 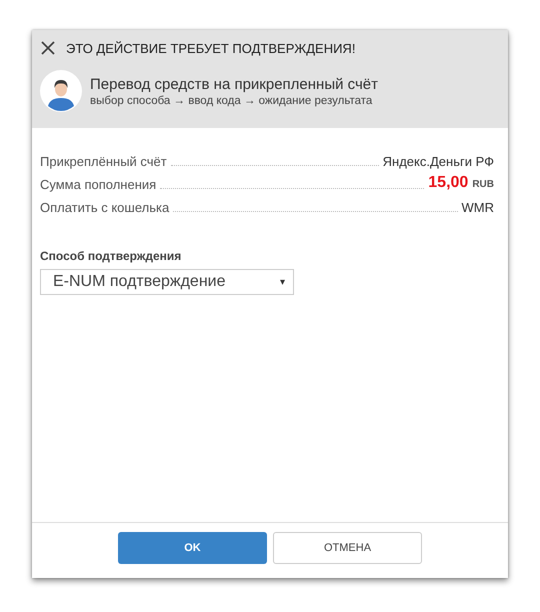 What do you see at coordinates (347, 548) in the screenshot?
I see `cancel-button: ОТМЕНА` at bounding box center [347, 548].